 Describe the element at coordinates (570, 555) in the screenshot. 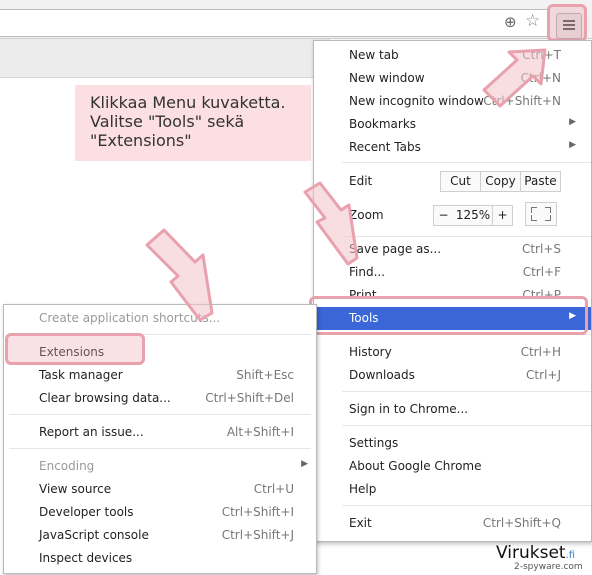

I see `watermark-tld: .fi` at that location.